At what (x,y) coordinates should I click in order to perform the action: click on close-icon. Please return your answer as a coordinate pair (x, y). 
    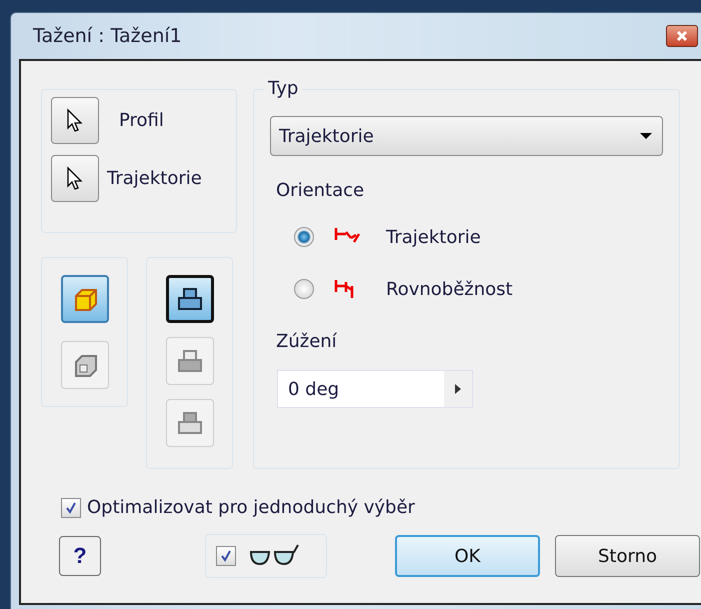
    Looking at the image, I should click on (682, 36).